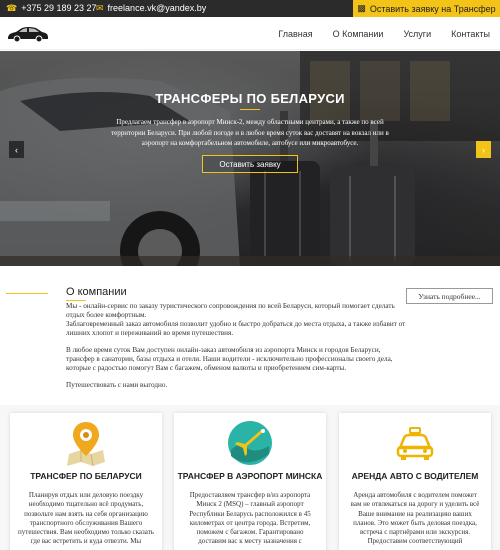 The image size is (500, 550). I want to click on about-accent-line, so click(27, 293).